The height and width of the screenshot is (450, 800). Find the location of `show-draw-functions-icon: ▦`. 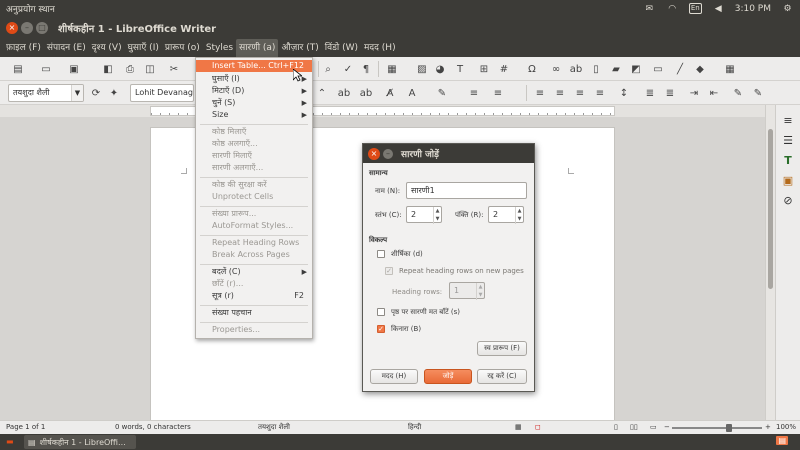

show-draw-functions-icon: ▦ is located at coordinates (730, 69).